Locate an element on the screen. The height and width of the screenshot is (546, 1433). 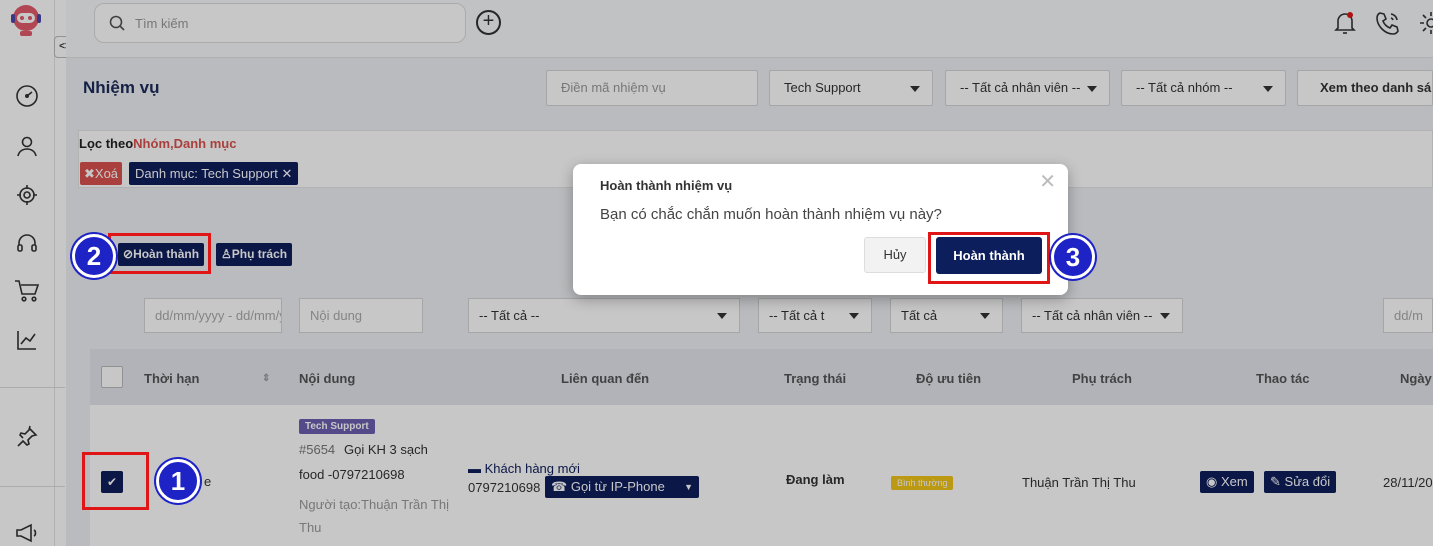
step-badge-3: 3 is located at coordinates (1073, 257).